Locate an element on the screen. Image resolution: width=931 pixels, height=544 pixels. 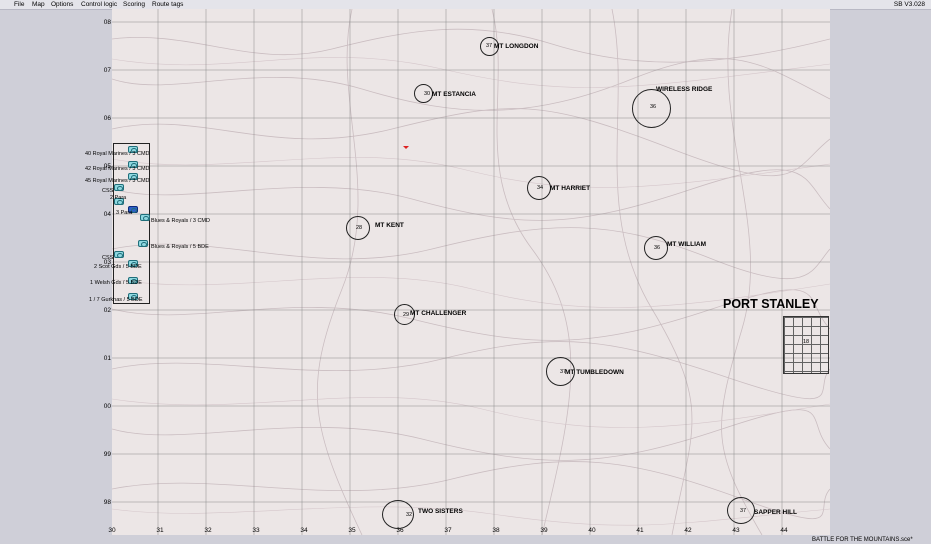
x-tick: 30 is located at coordinates (112, 530).